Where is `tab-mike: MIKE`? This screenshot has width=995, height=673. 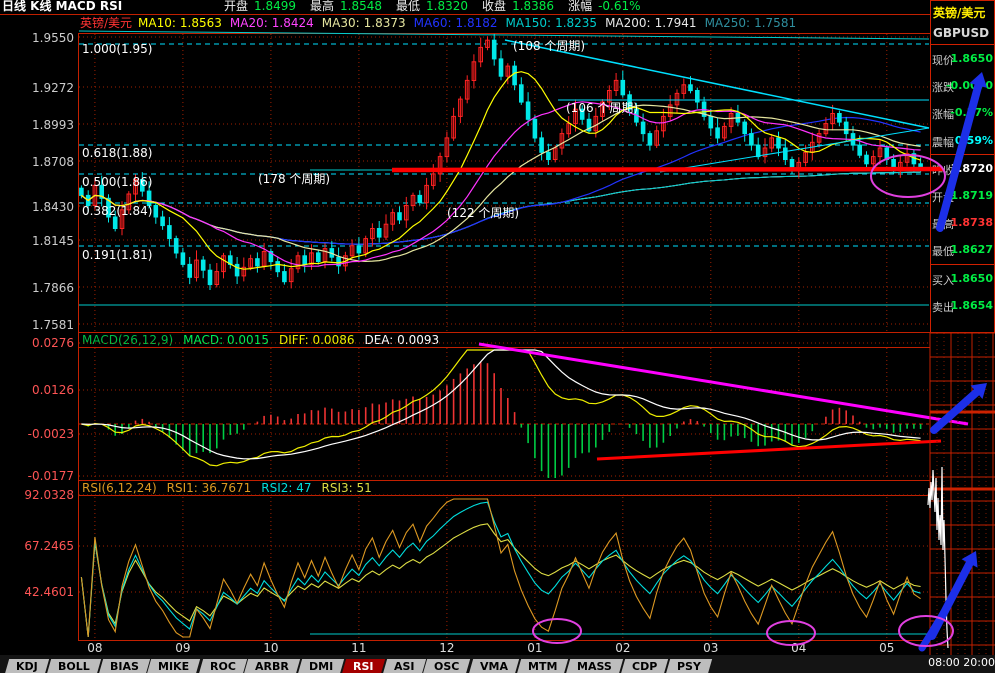 tab-mike: MIKE is located at coordinates (174, 666).